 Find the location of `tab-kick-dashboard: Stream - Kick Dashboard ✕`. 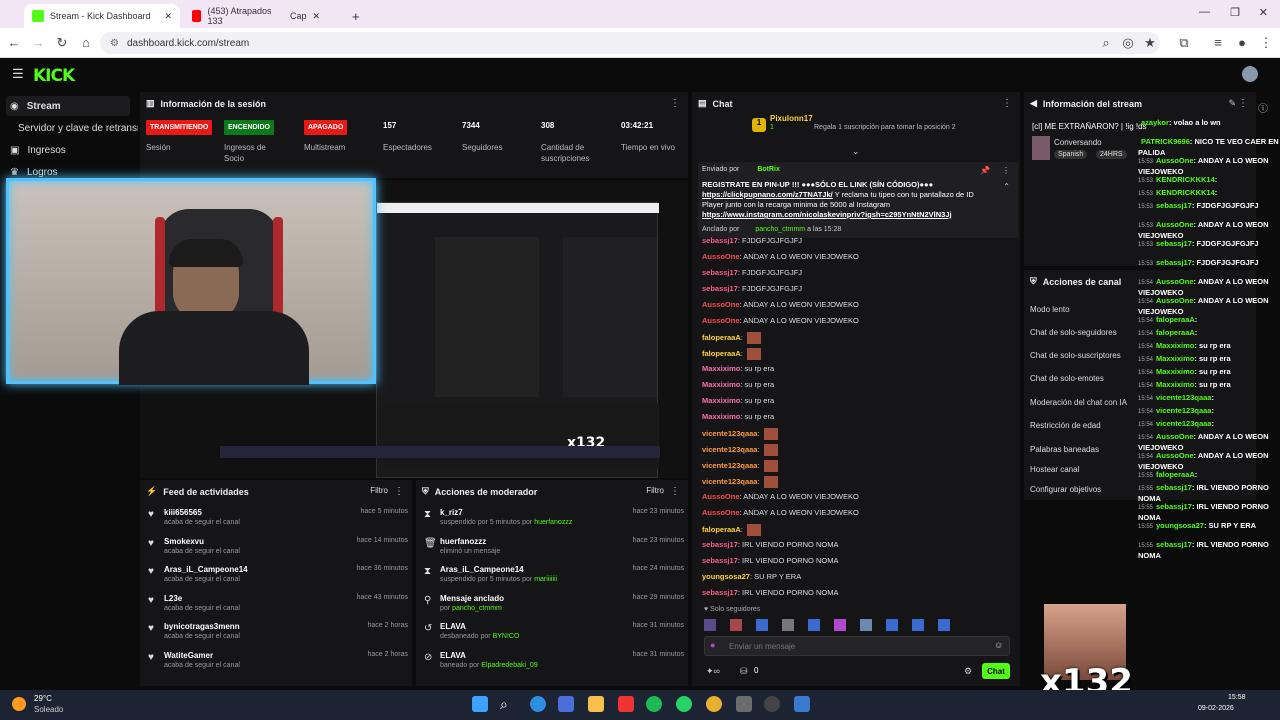

tab-kick-dashboard: Stream - Kick Dashboard ✕ is located at coordinates (102, 16).